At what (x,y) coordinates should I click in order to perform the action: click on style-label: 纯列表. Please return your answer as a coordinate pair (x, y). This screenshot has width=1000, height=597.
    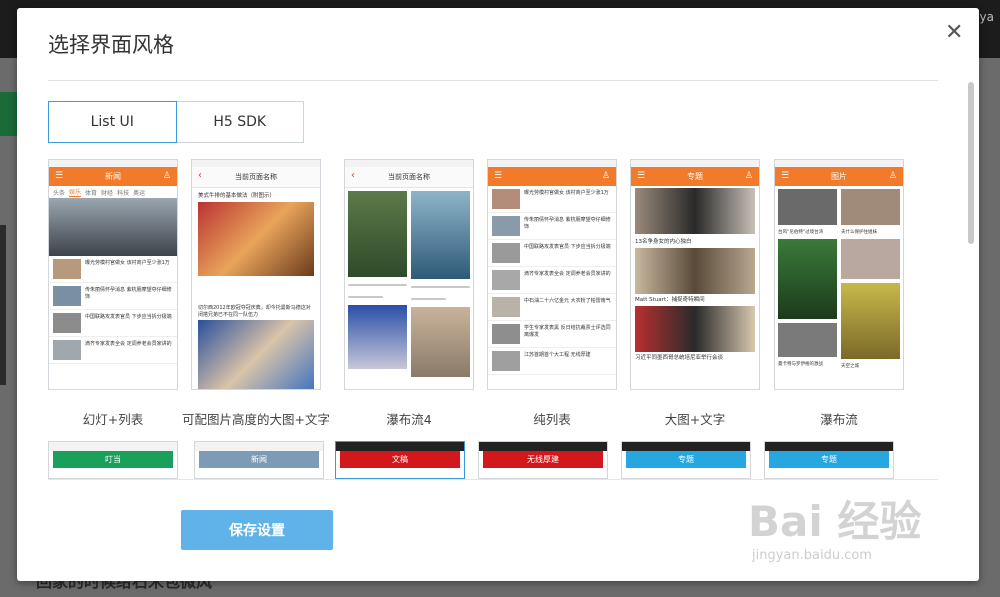
    Looking at the image, I should click on (552, 419).